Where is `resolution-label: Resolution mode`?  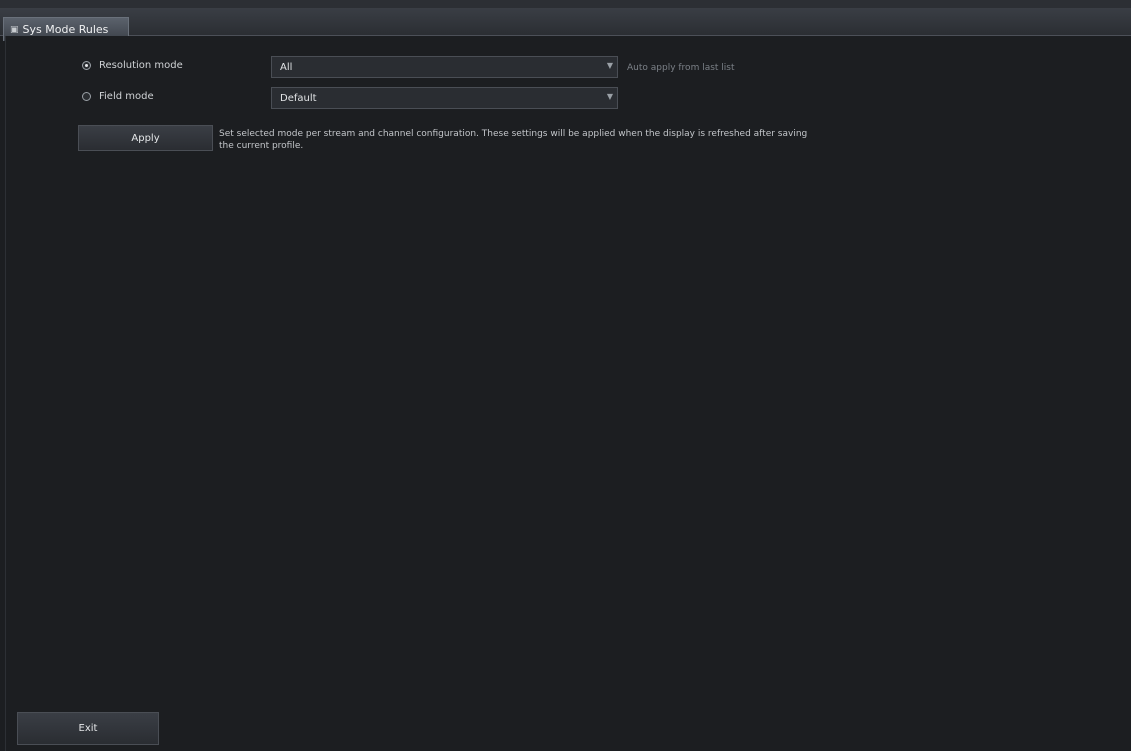
resolution-label: Resolution mode is located at coordinates (141, 65).